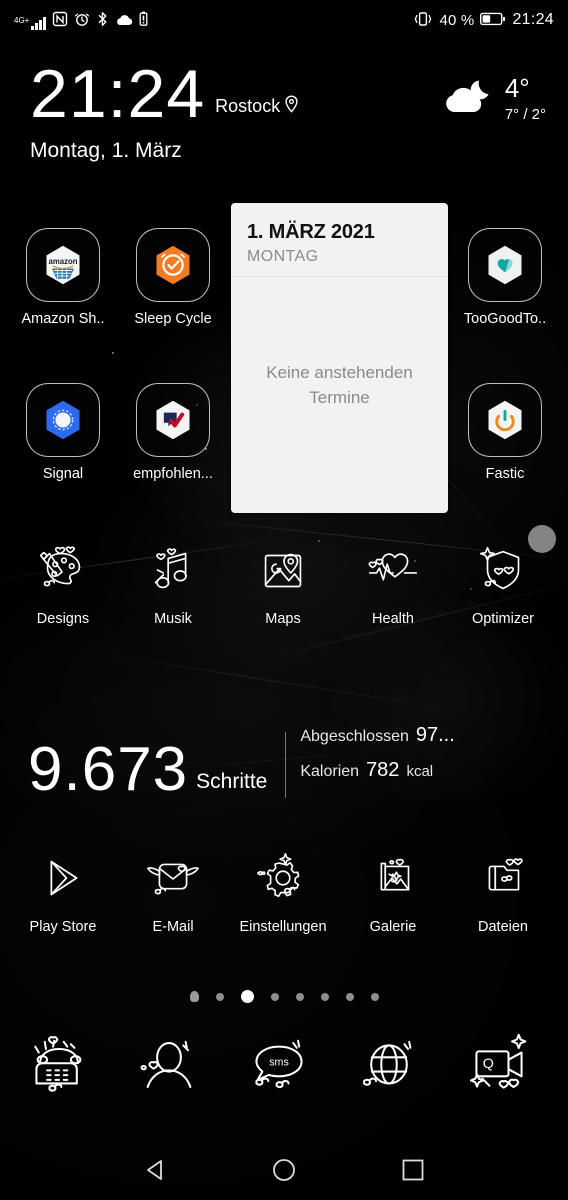 This screenshot has width=568, height=1200. I want to click on stat-label: Abgeschlossen, so click(354, 736).